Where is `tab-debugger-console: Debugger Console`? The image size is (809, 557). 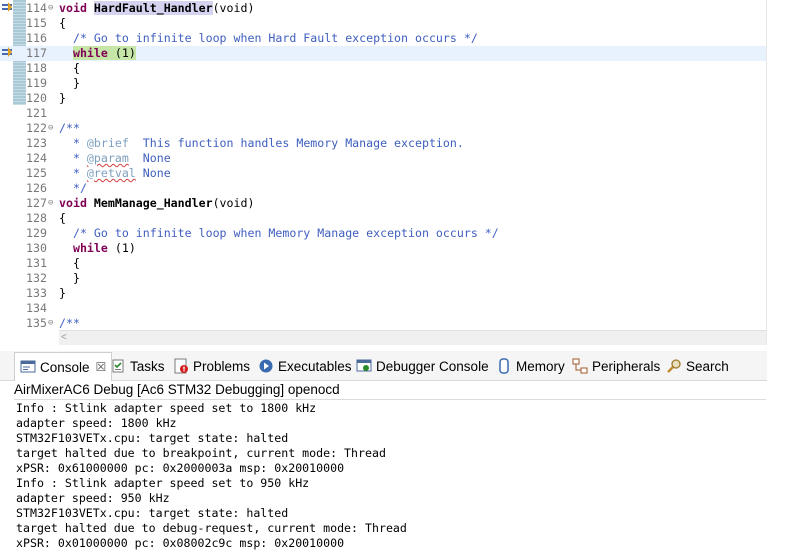 tab-debugger-console: Debugger Console is located at coordinates (422, 366).